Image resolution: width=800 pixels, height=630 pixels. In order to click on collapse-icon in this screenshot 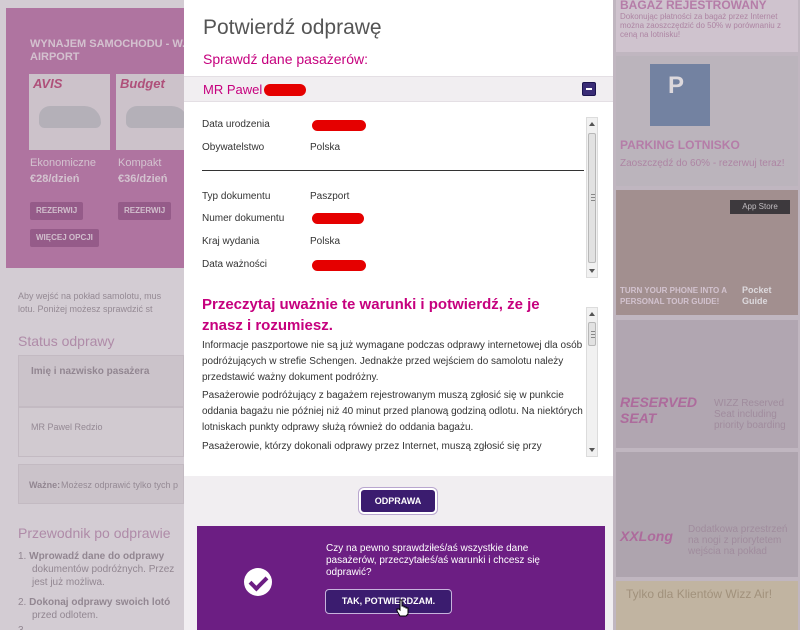, I will do `click(589, 89)`.